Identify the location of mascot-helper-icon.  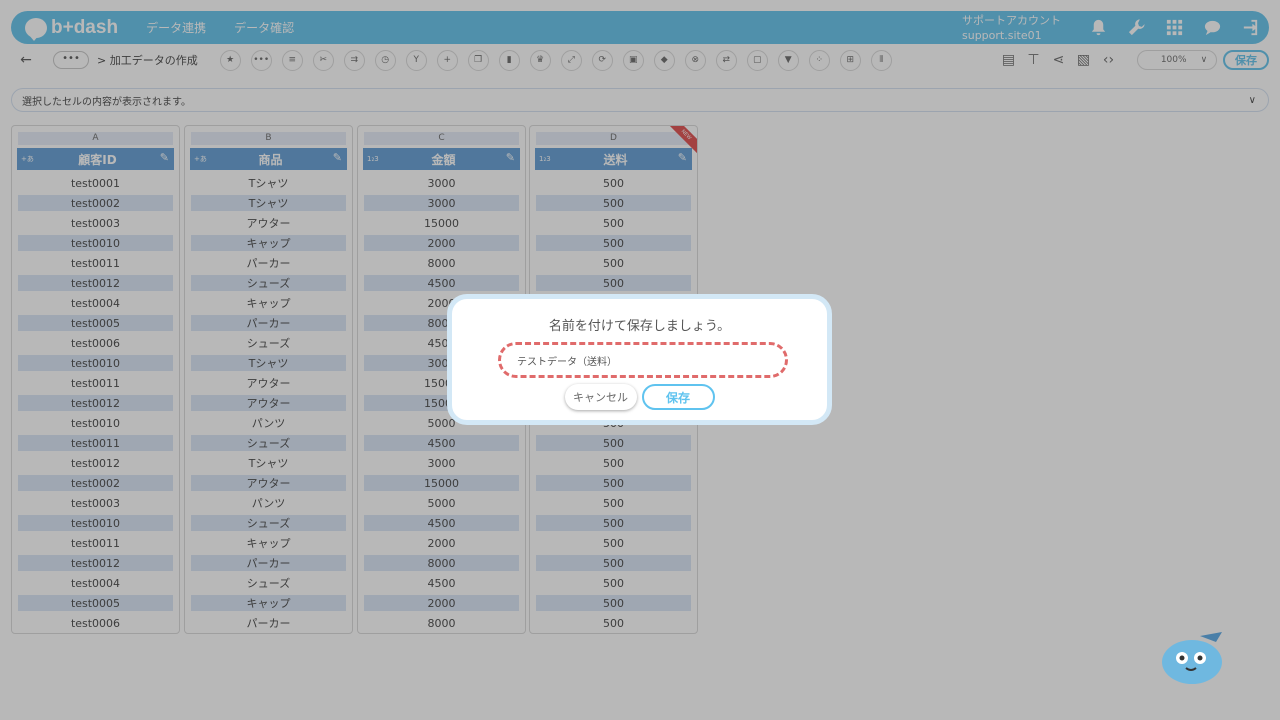
(1194, 659).